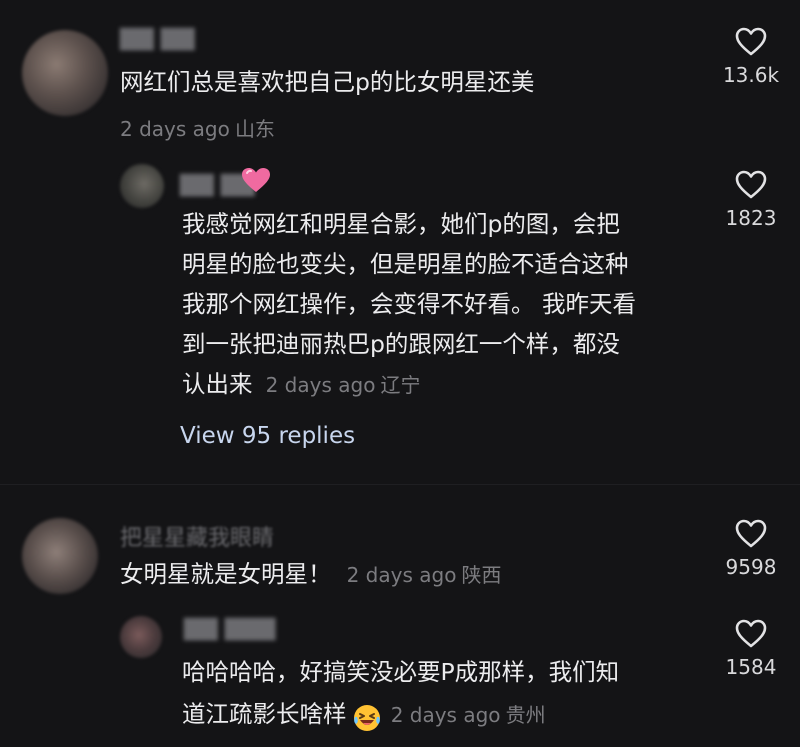  Describe the element at coordinates (197, 536) in the screenshot. I see `comment-username: 把星星藏我眼睛` at that location.